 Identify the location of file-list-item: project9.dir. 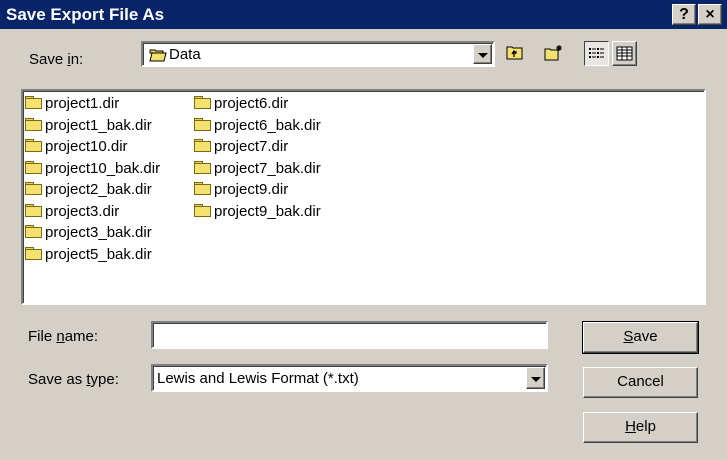
(257, 190).